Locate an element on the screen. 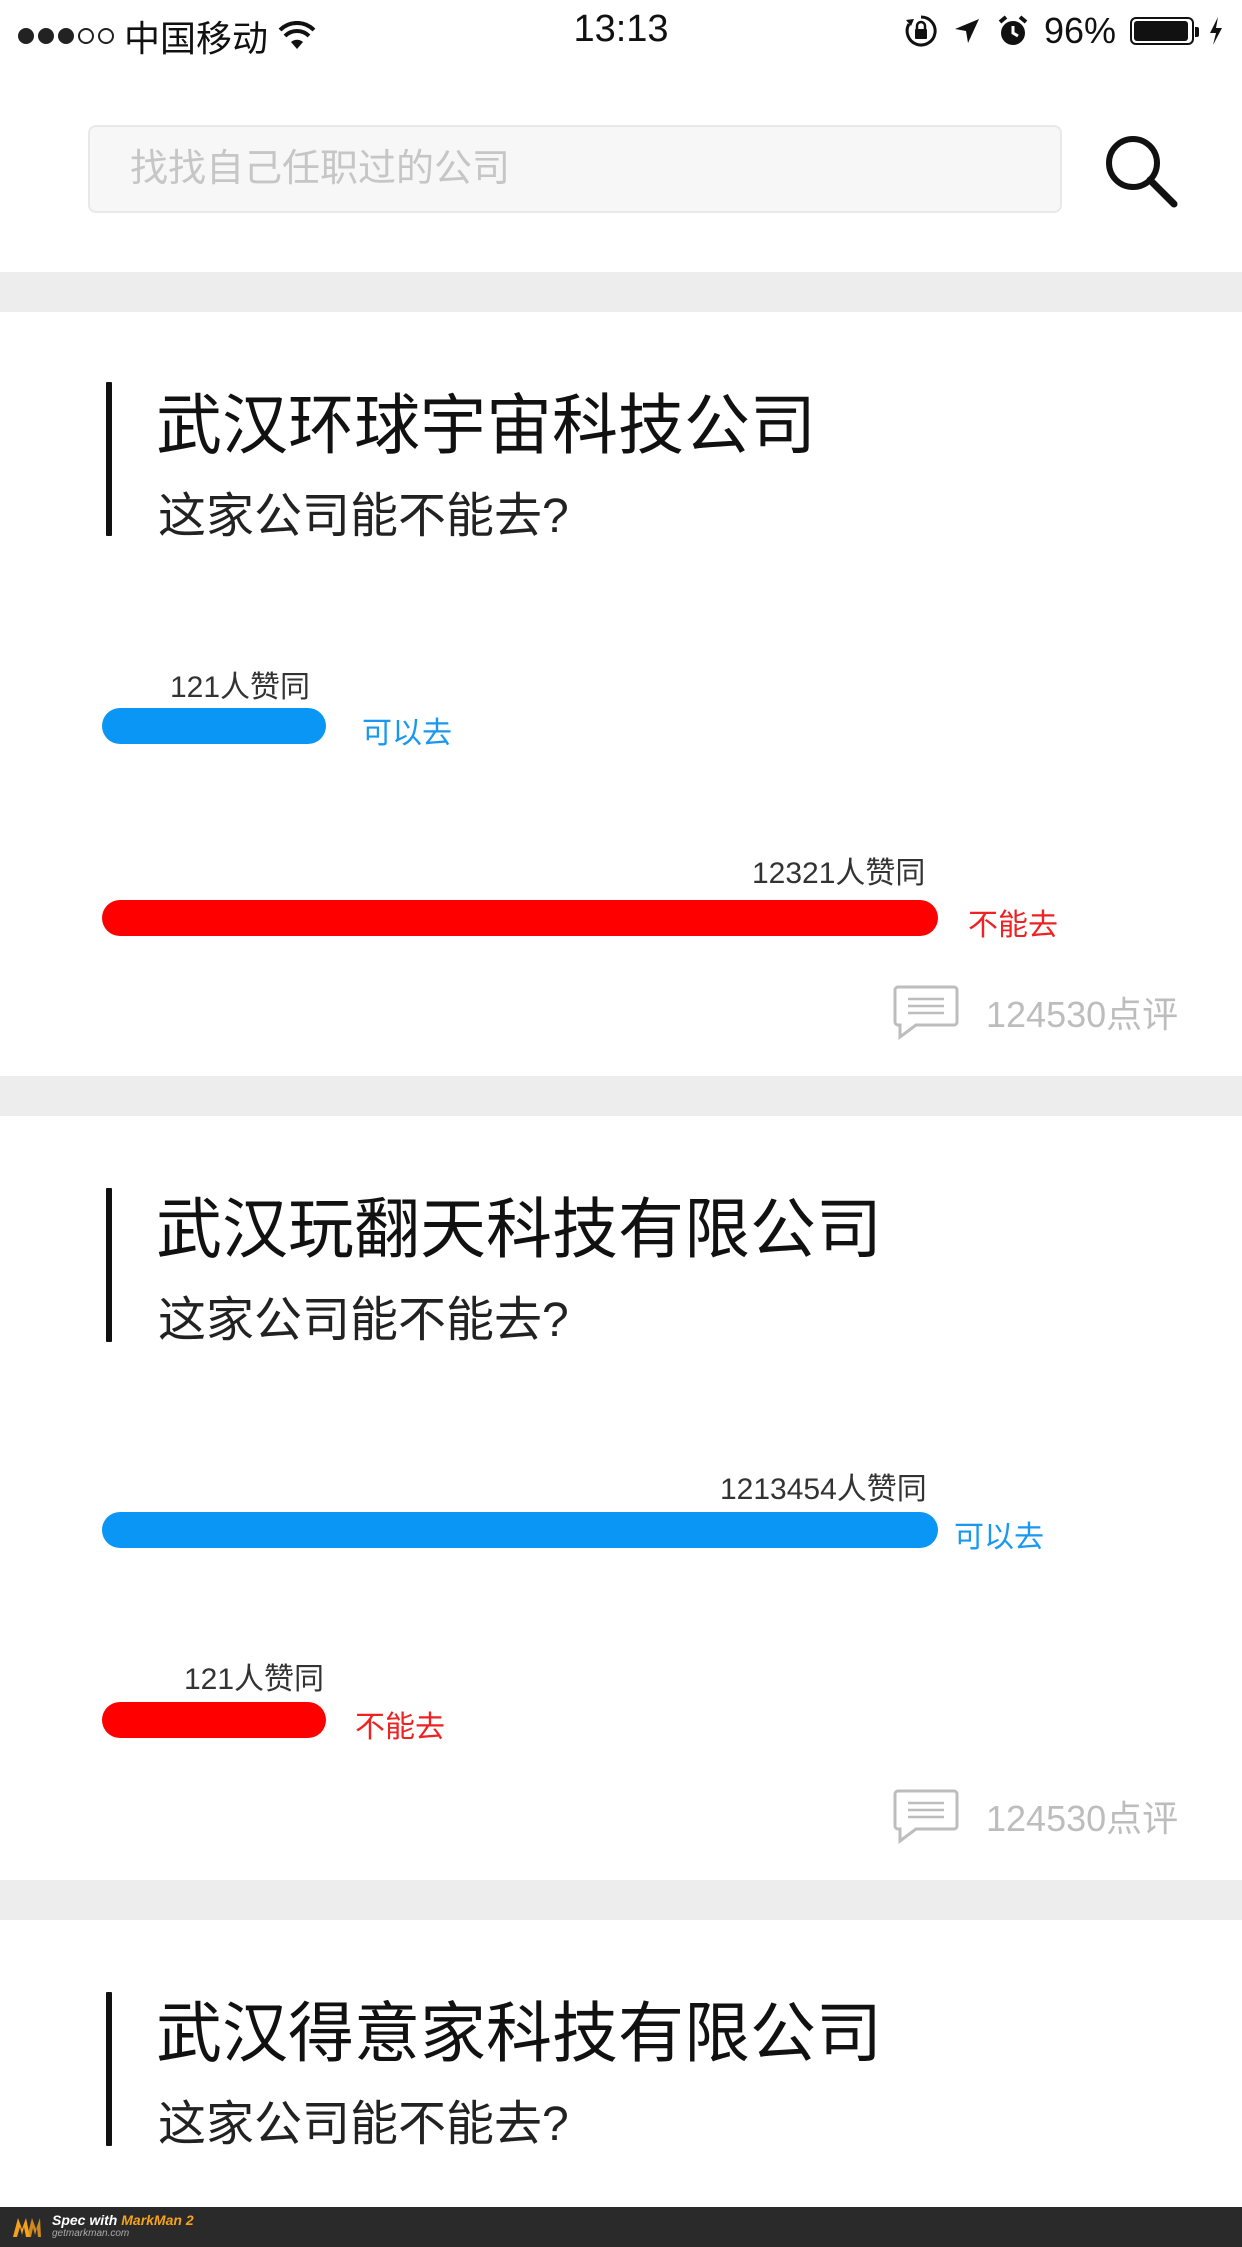 The image size is (1242, 2247). battery-percent: 96% is located at coordinates (1079, 30).